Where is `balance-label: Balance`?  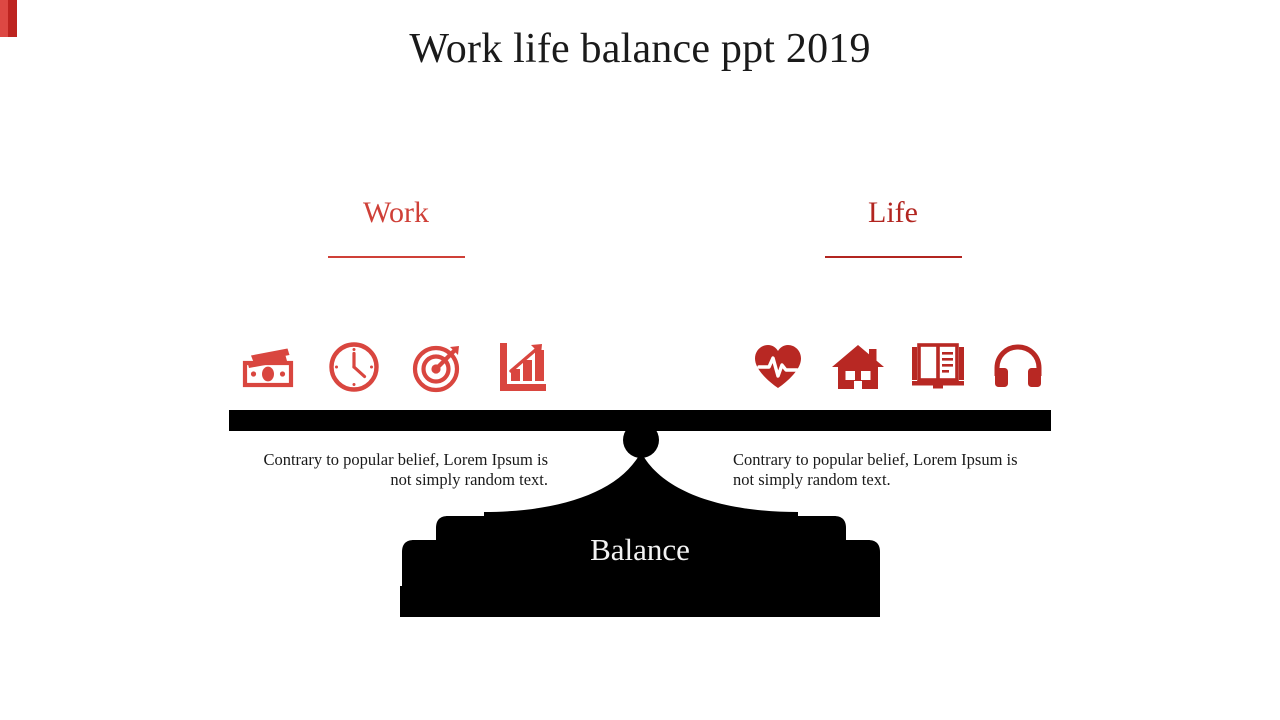
balance-label: Balance is located at coordinates (640, 549).